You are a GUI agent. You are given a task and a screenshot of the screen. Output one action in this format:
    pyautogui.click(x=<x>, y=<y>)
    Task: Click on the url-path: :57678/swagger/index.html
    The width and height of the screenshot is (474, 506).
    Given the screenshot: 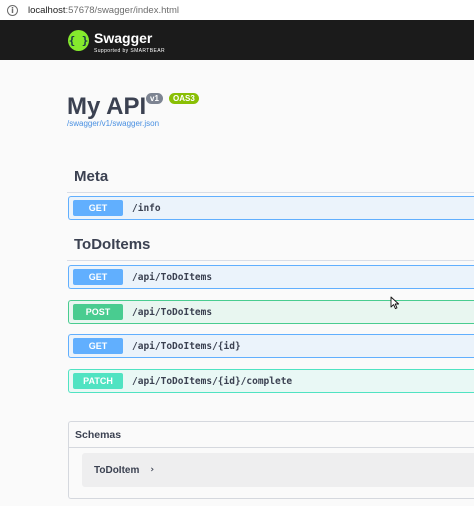 What is the action you would take?
    pyautogui.click(x=122, y=10)
    